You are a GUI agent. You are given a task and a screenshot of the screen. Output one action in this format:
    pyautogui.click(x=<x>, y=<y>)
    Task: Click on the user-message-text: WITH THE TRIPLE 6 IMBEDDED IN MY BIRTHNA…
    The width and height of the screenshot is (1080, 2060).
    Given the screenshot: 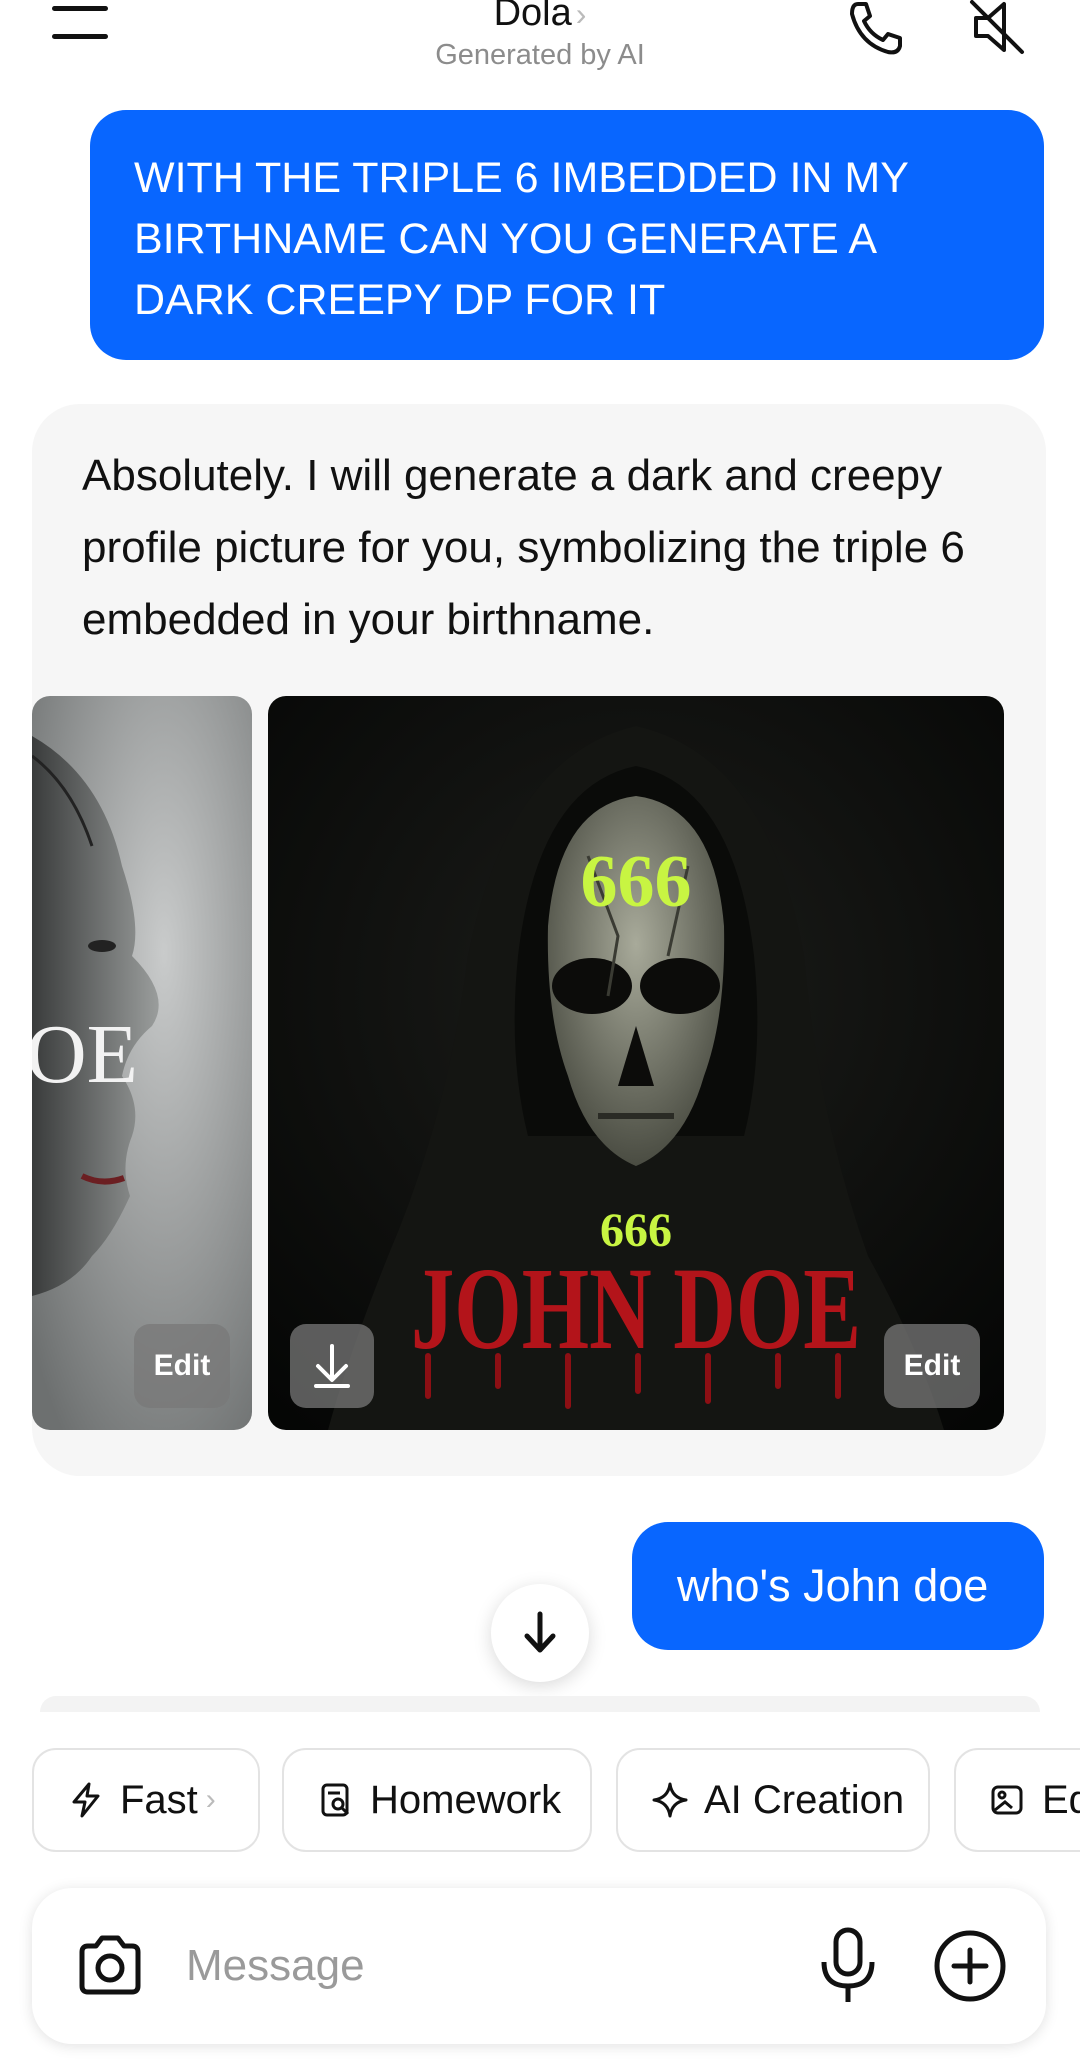 What is the action you would take?
    pyautogui.click(x=521, y=239)
    